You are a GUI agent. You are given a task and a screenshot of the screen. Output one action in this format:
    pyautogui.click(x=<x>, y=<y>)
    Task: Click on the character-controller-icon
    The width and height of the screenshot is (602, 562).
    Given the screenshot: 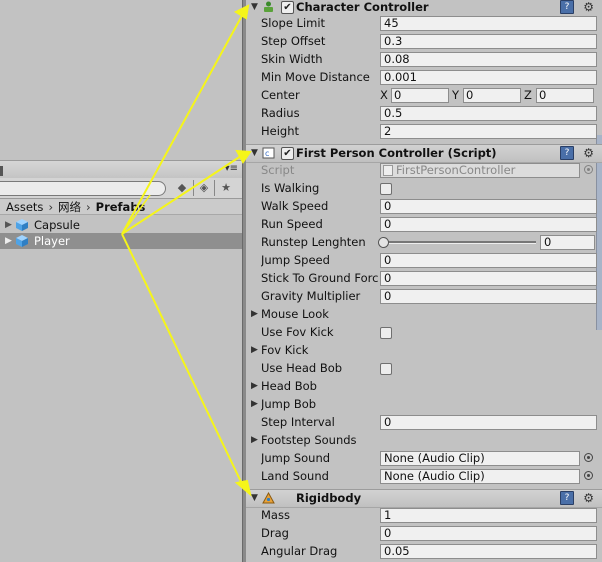 What is the action you would take?
    pyautogui.click(x=268, y=6)
    